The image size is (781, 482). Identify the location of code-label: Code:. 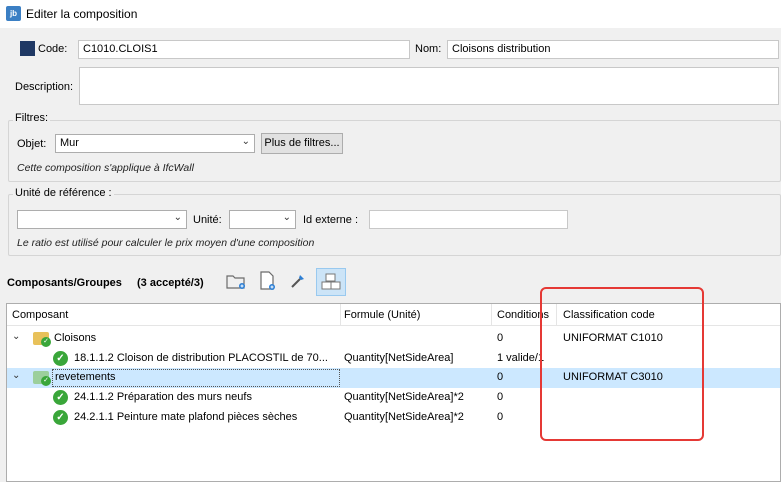
(53, 49).